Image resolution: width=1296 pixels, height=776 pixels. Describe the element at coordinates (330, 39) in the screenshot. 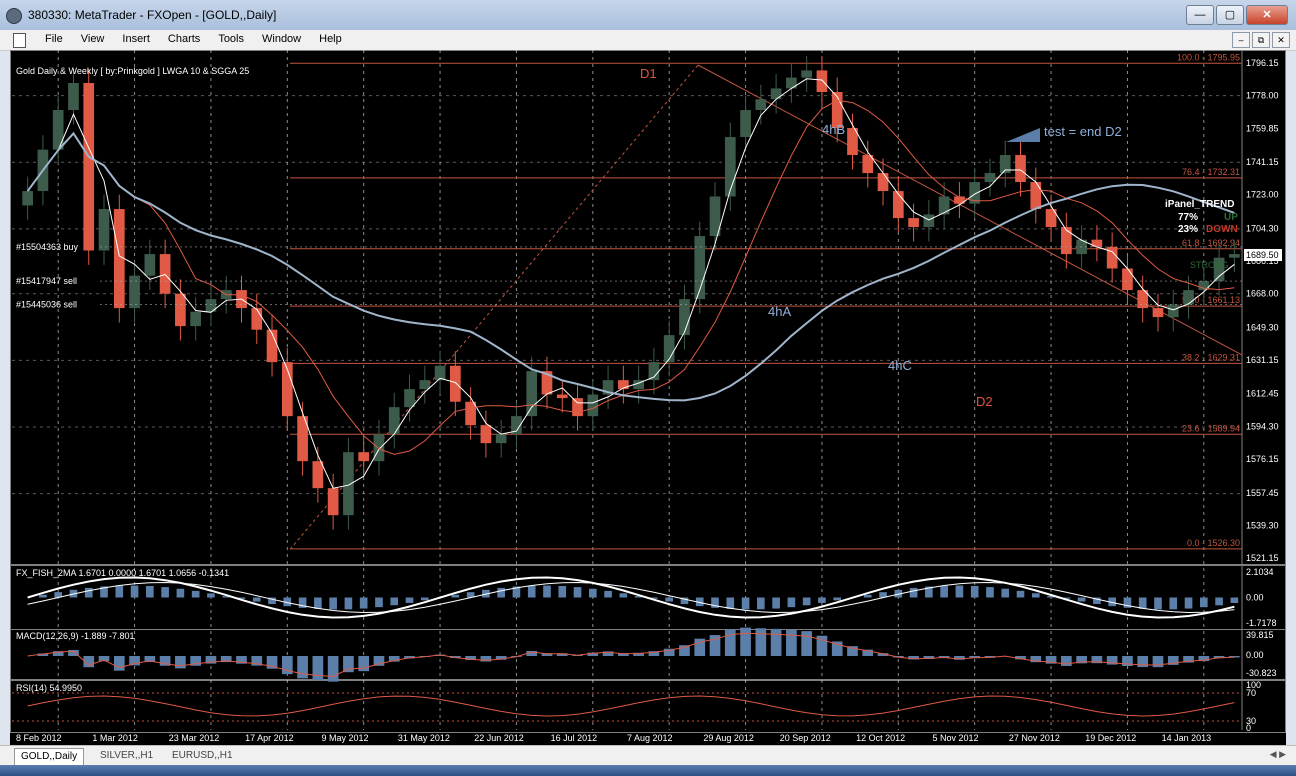

I see `menu-help: Help` at that location.